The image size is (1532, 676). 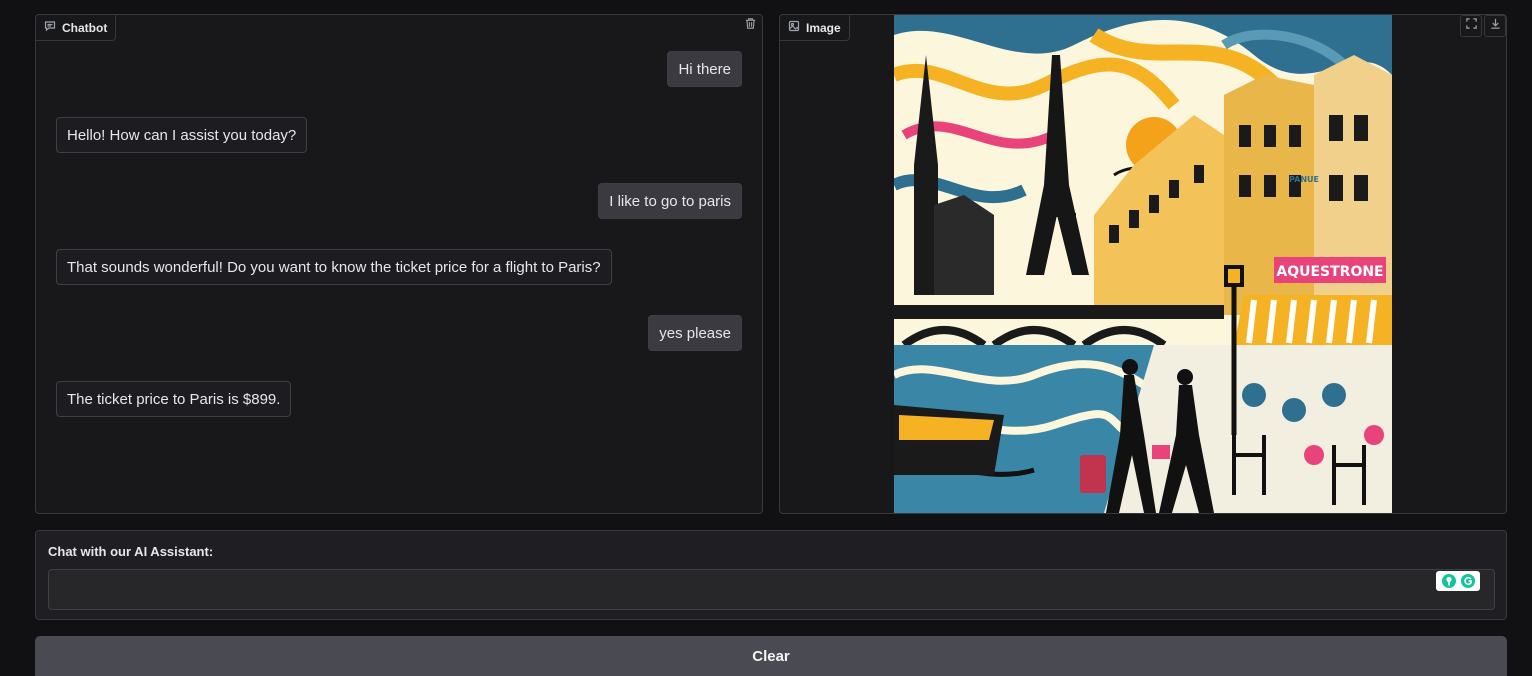 I want to click on download-icon, so click(x=1495, y=26).